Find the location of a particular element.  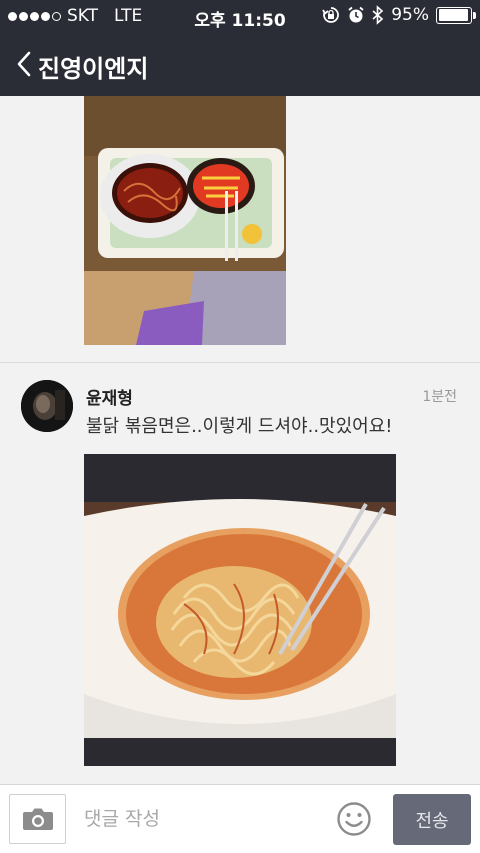

status-bar: SKT LTE 오후 11:50 95% is located at coordinates (240, 16).